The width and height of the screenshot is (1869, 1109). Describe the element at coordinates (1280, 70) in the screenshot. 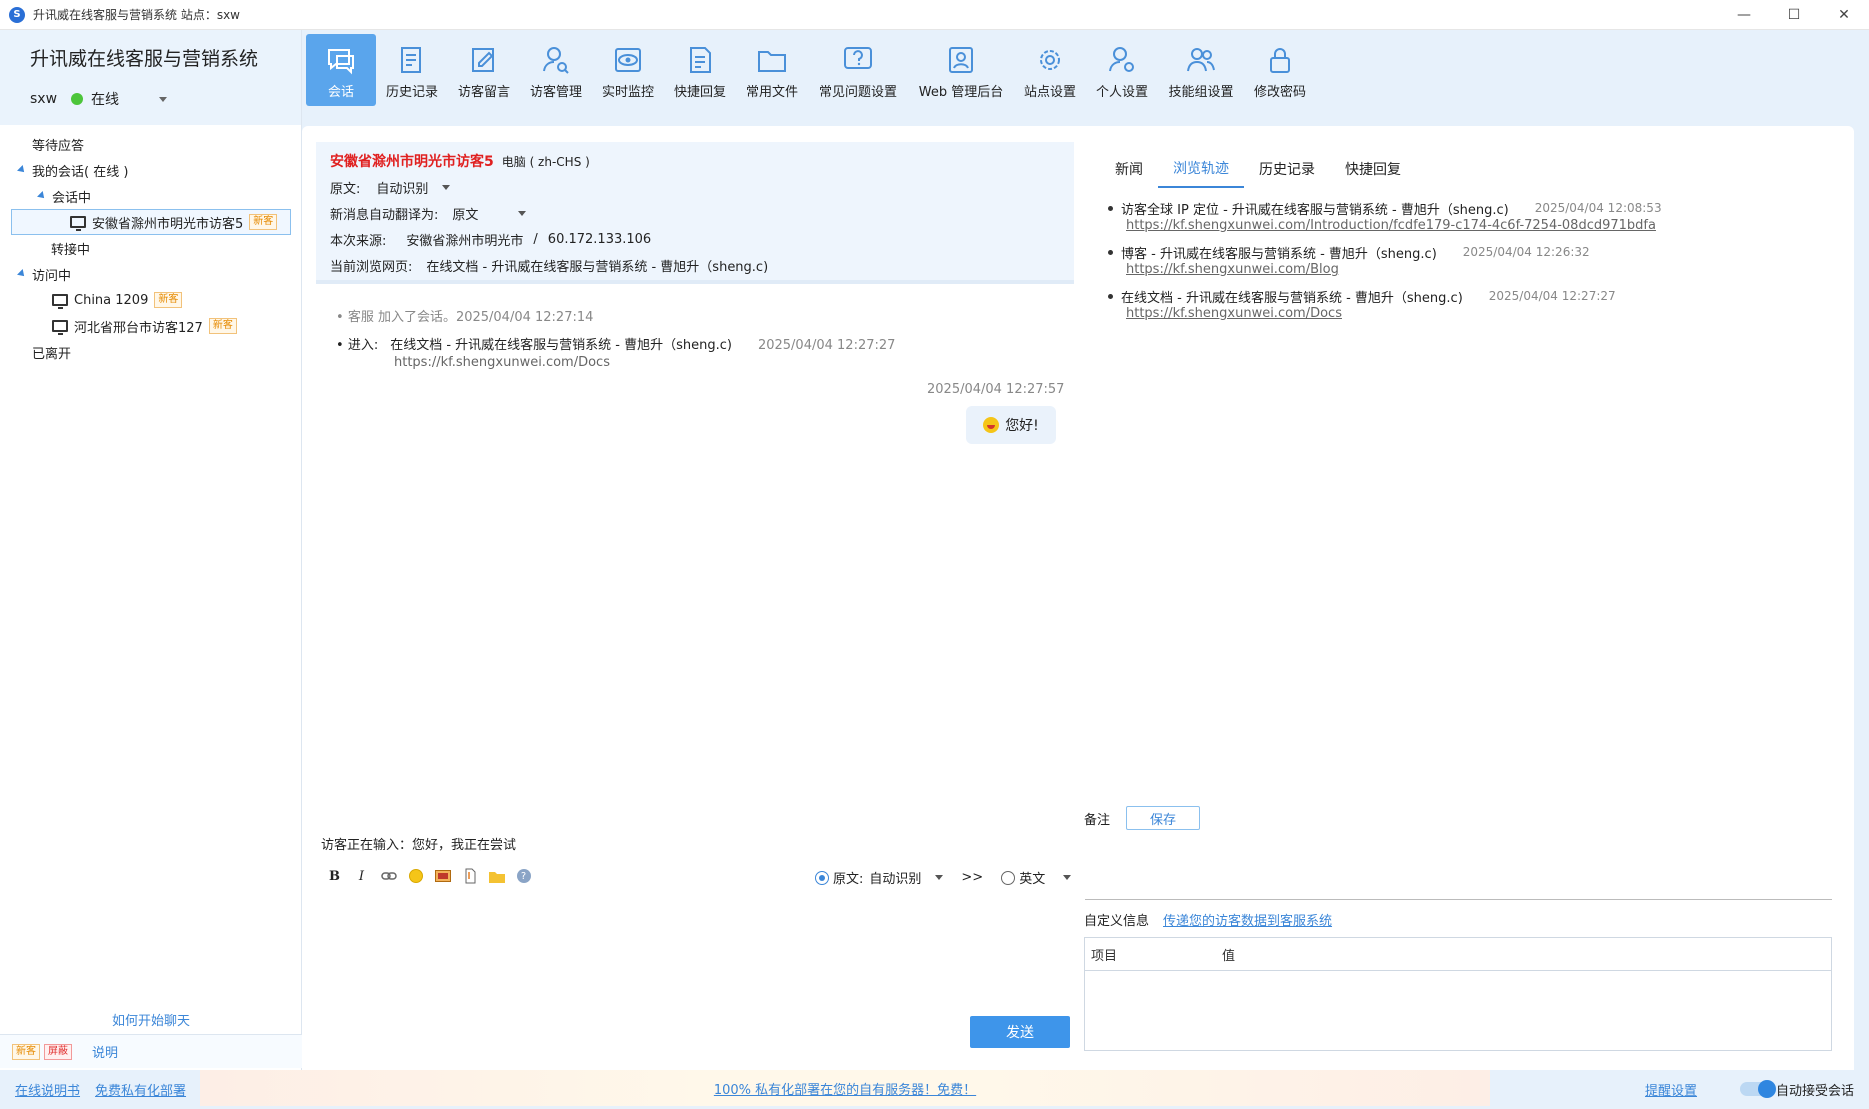

I see `toolbar-password: 修改密码` at that location.